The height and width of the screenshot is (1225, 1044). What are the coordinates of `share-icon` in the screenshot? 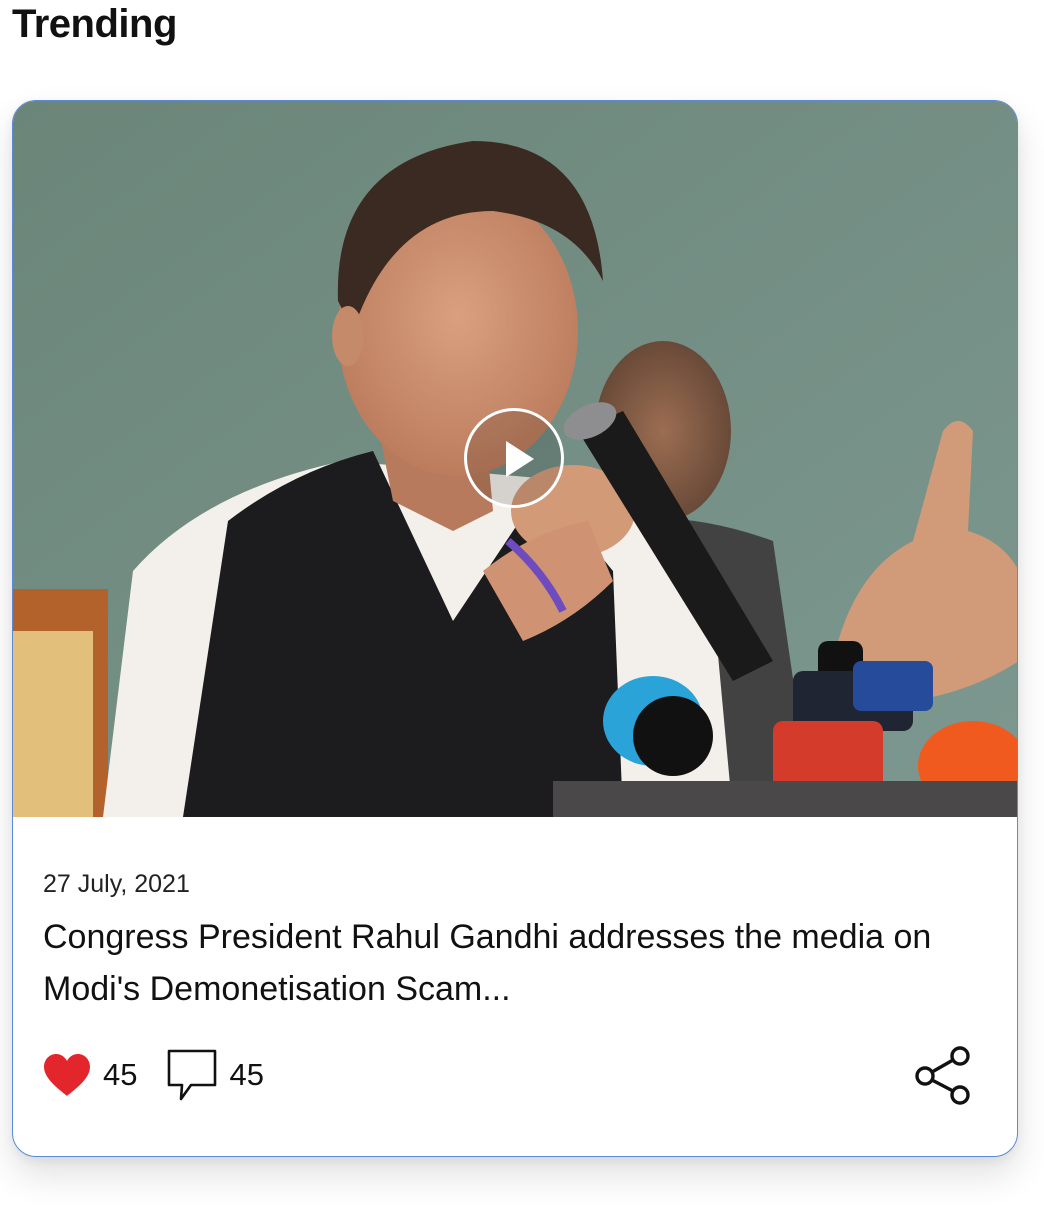 It's located at (942, 1075).